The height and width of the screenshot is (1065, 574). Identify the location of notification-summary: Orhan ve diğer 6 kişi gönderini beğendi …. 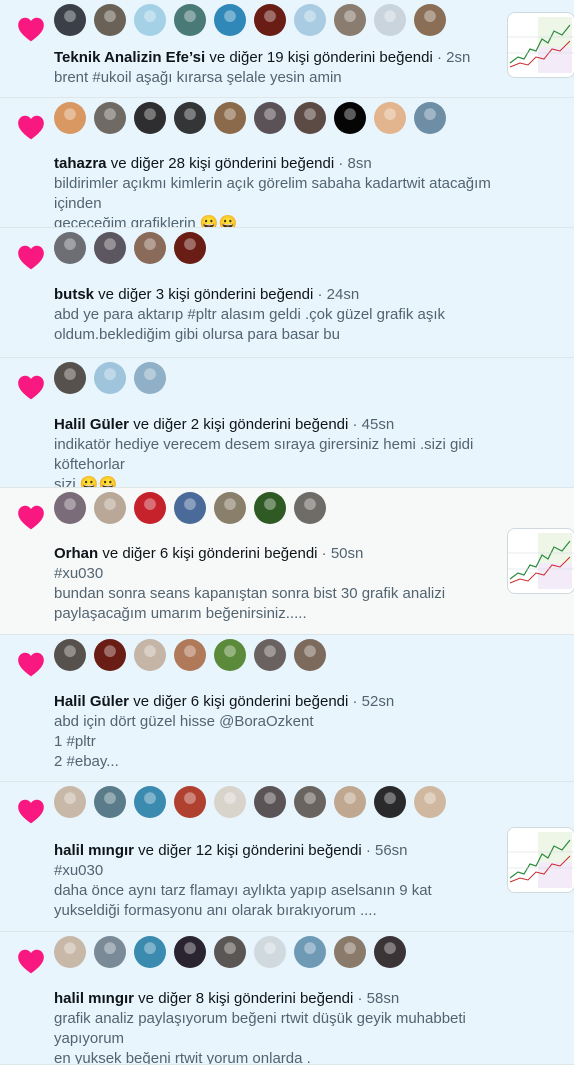
(279, 554).